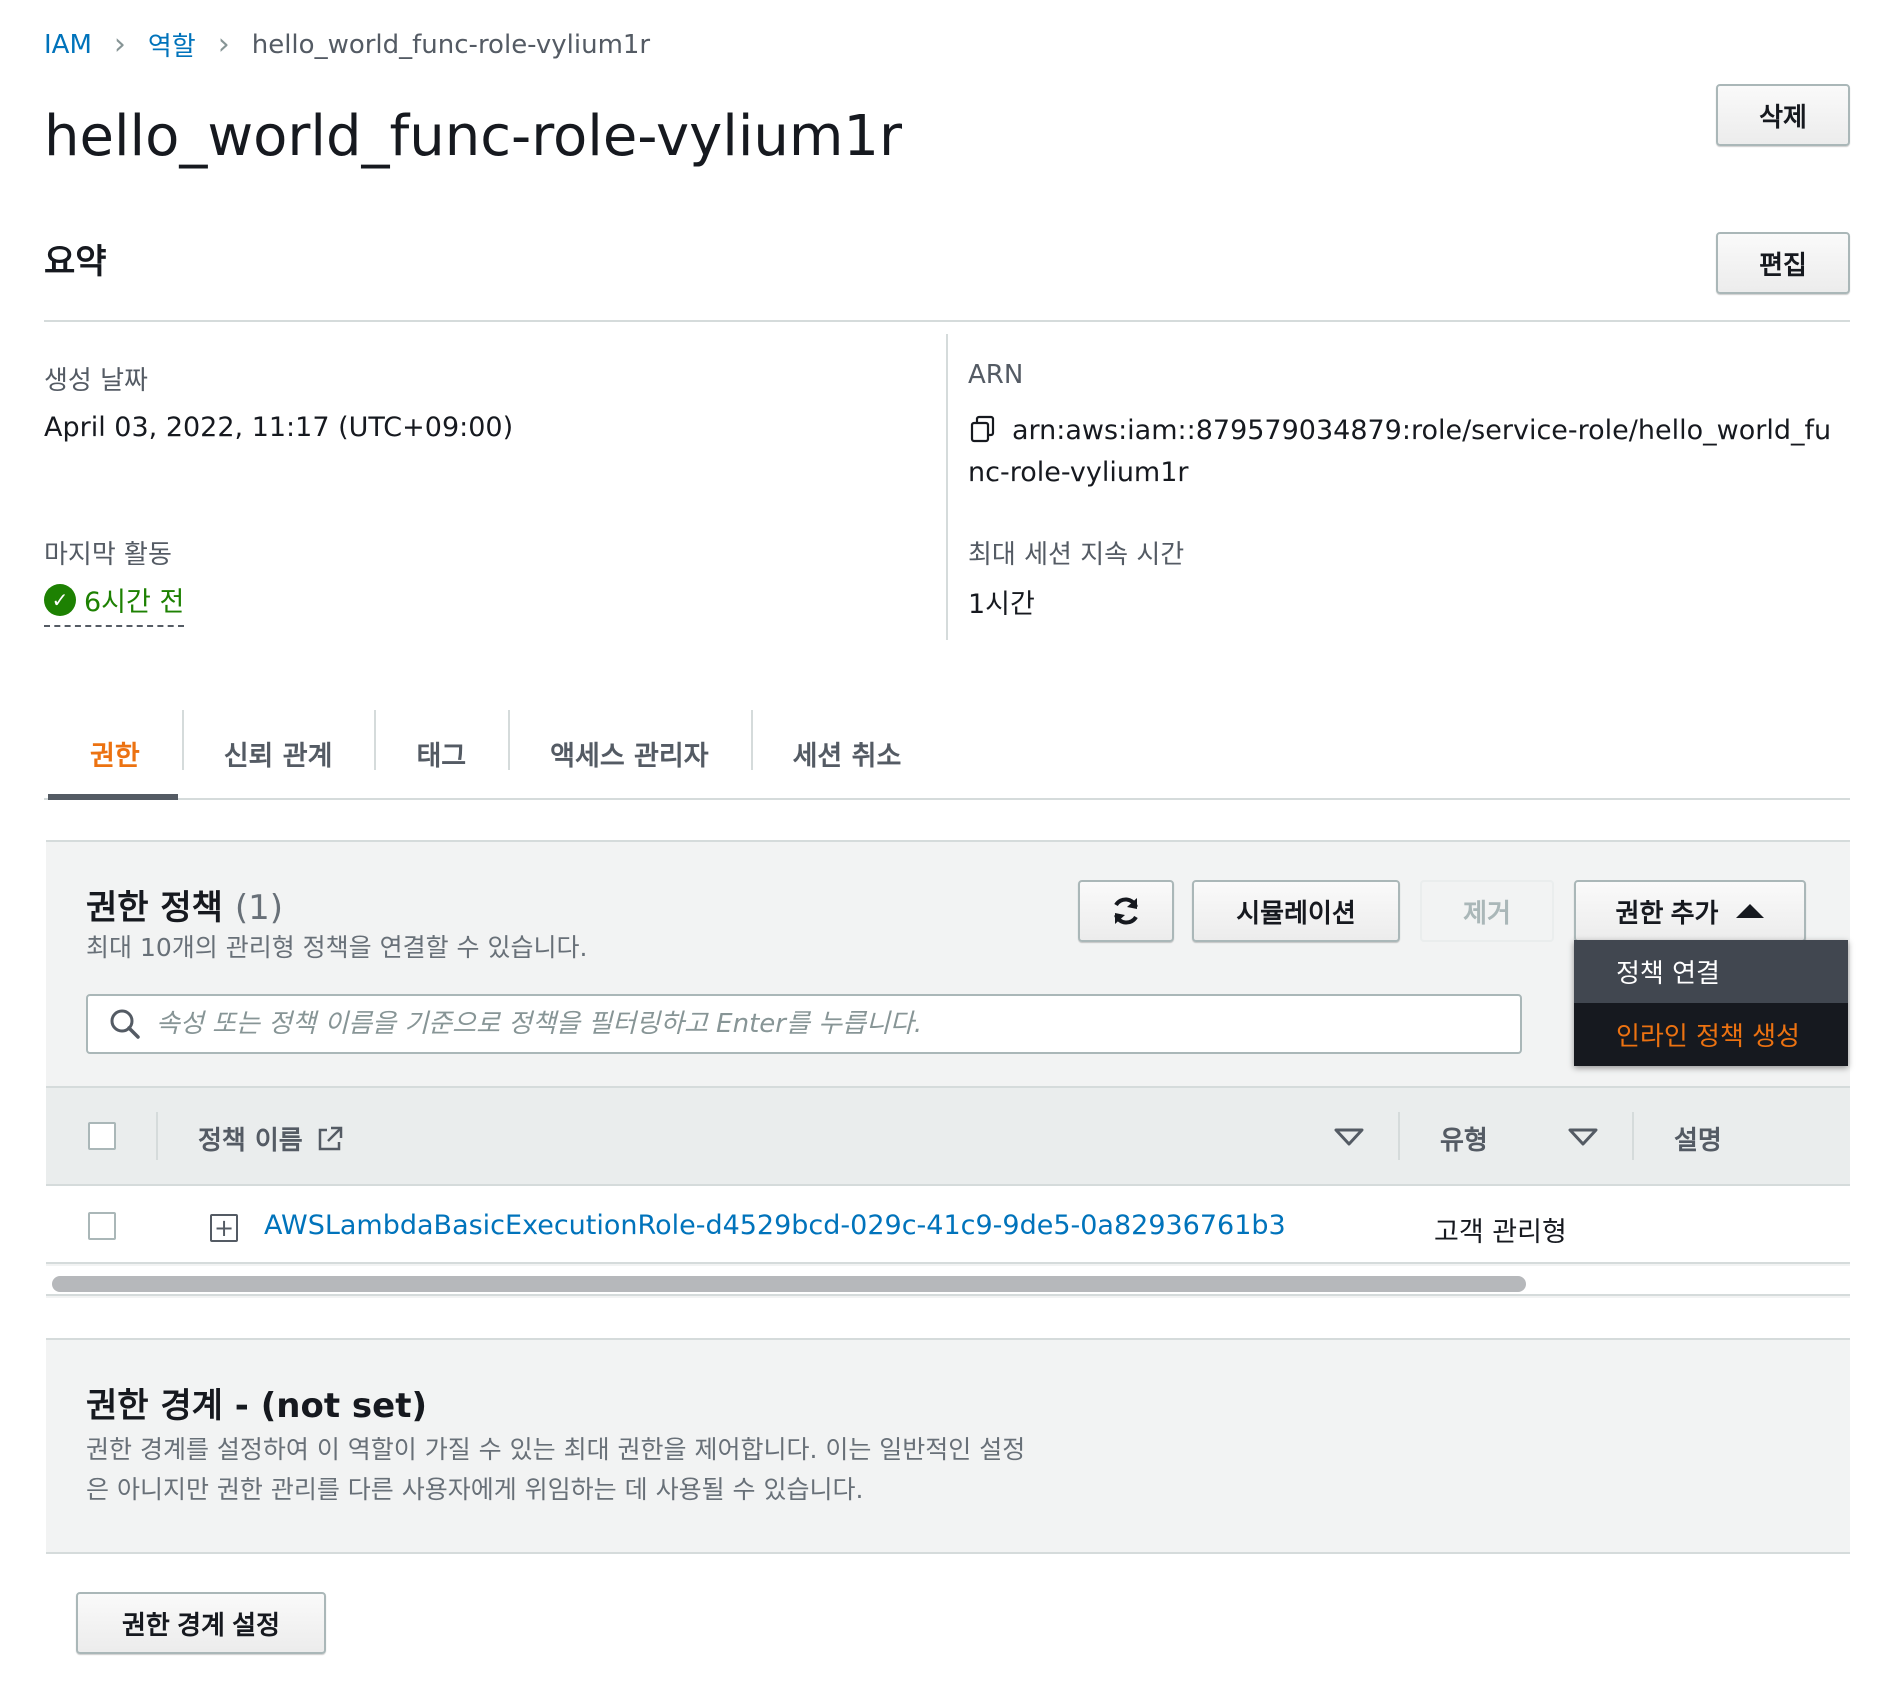  Describe the element at coordinates (826, 1024) in the screenshot. I see `search-input` at that location.